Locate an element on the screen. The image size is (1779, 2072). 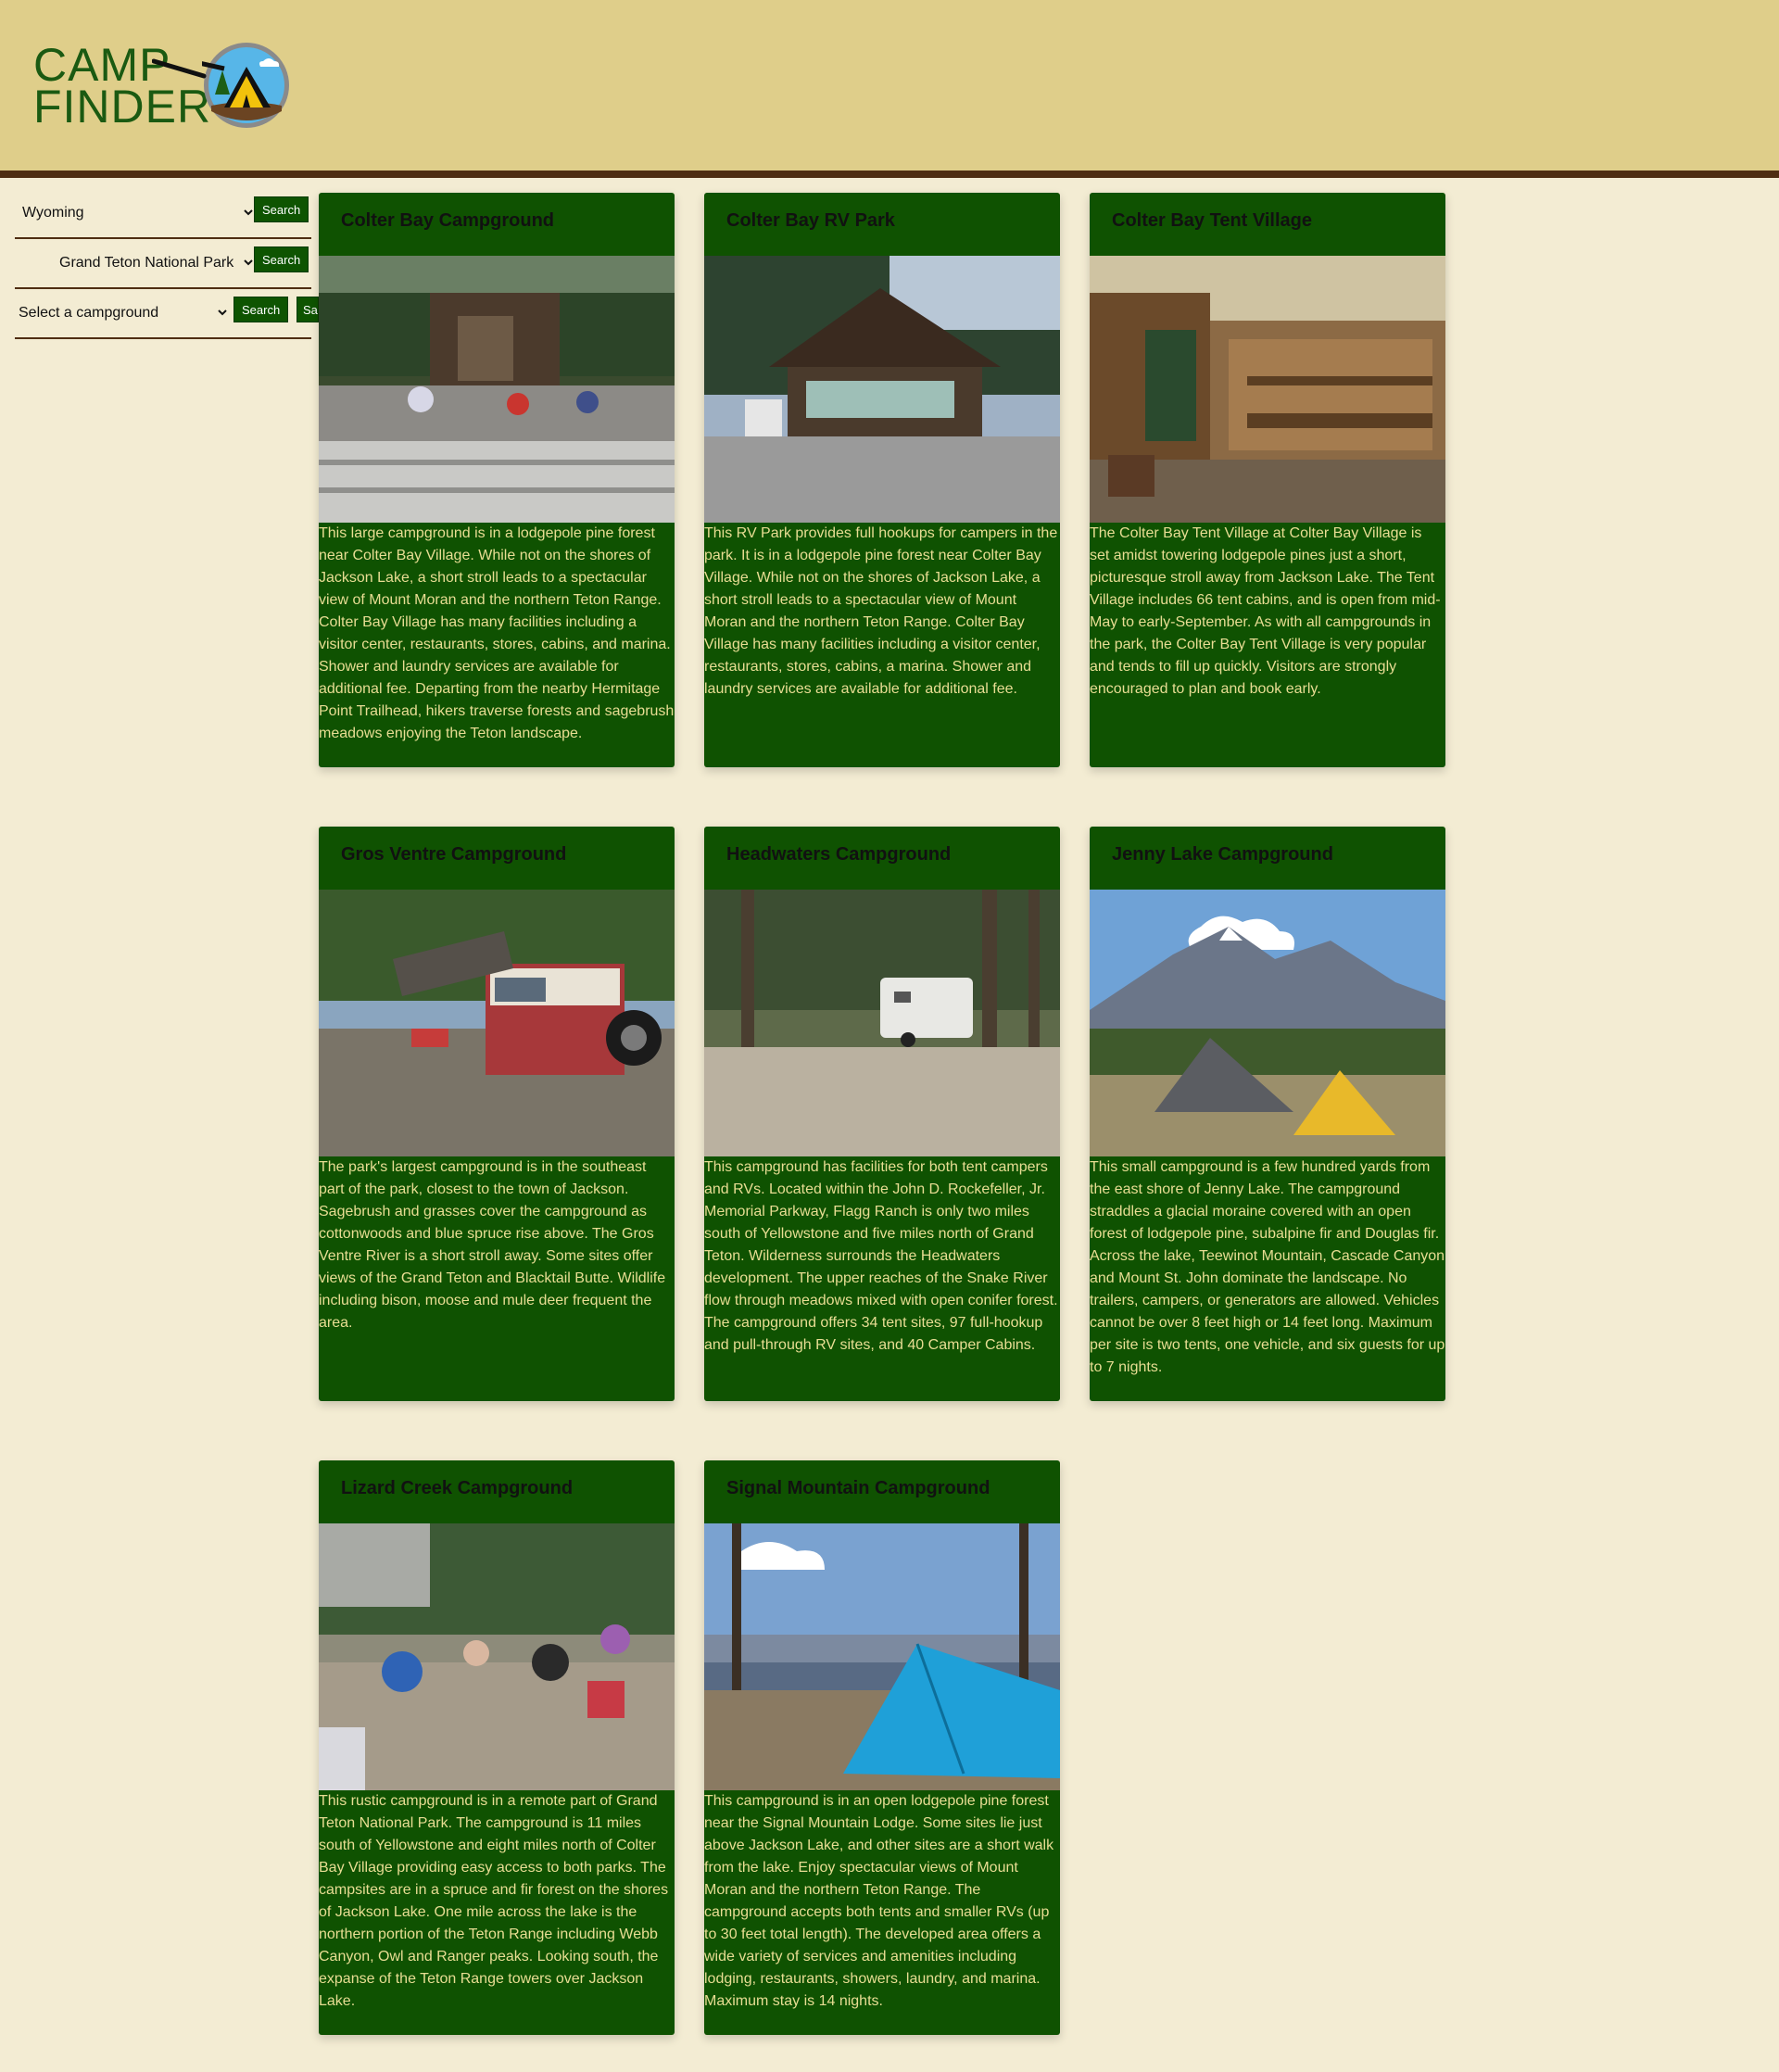
tent-cabin-interior-photo is located at coordinates (1267, 389).